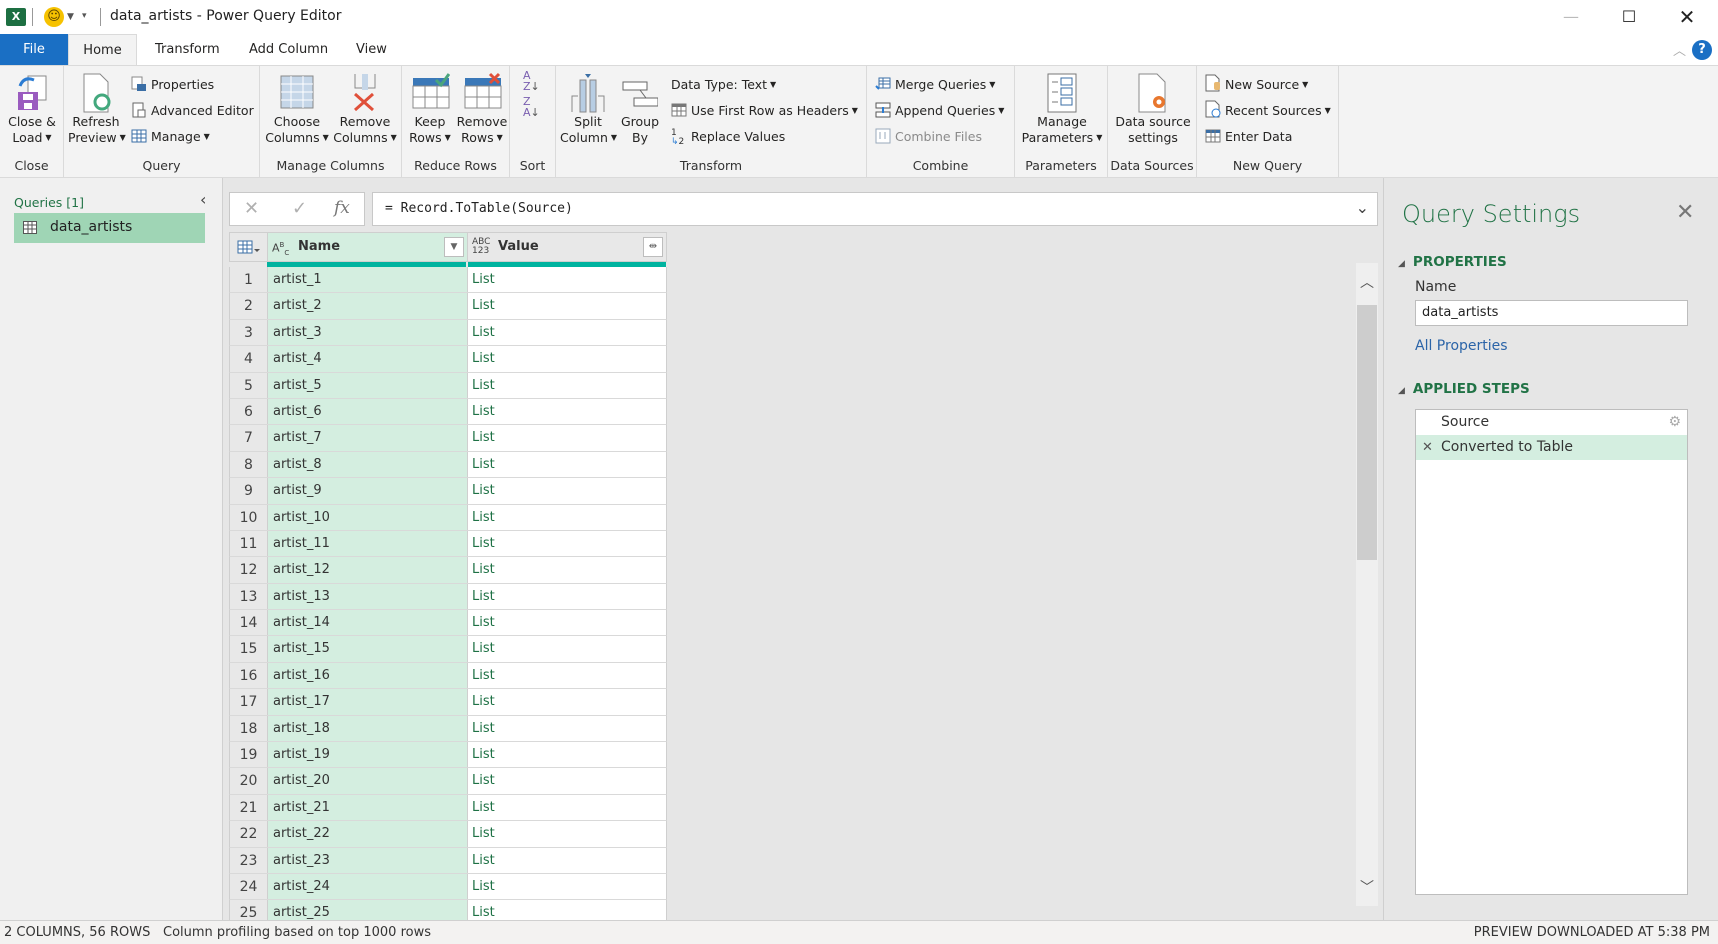 The width and height of the screenshot is (1718, 944). I want to click on cell-name: artist_9, so click(368, 491).